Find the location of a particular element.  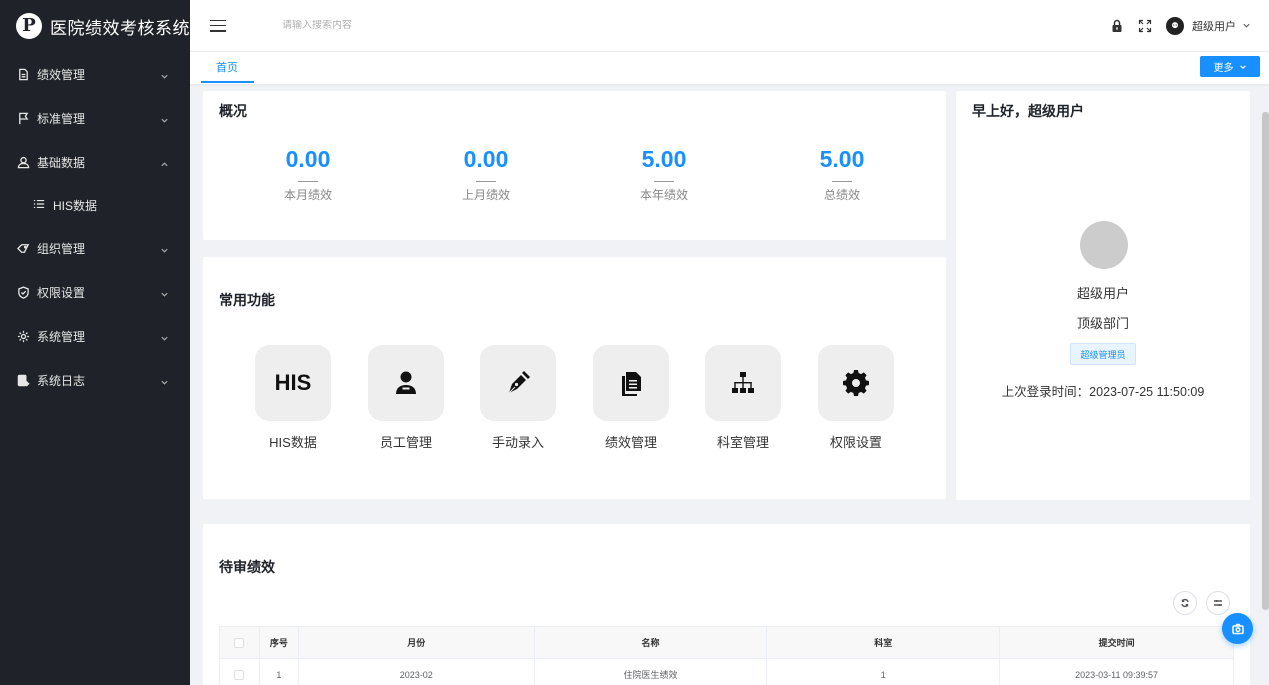

column-header: 名称 is located at coordinates (650, 642).